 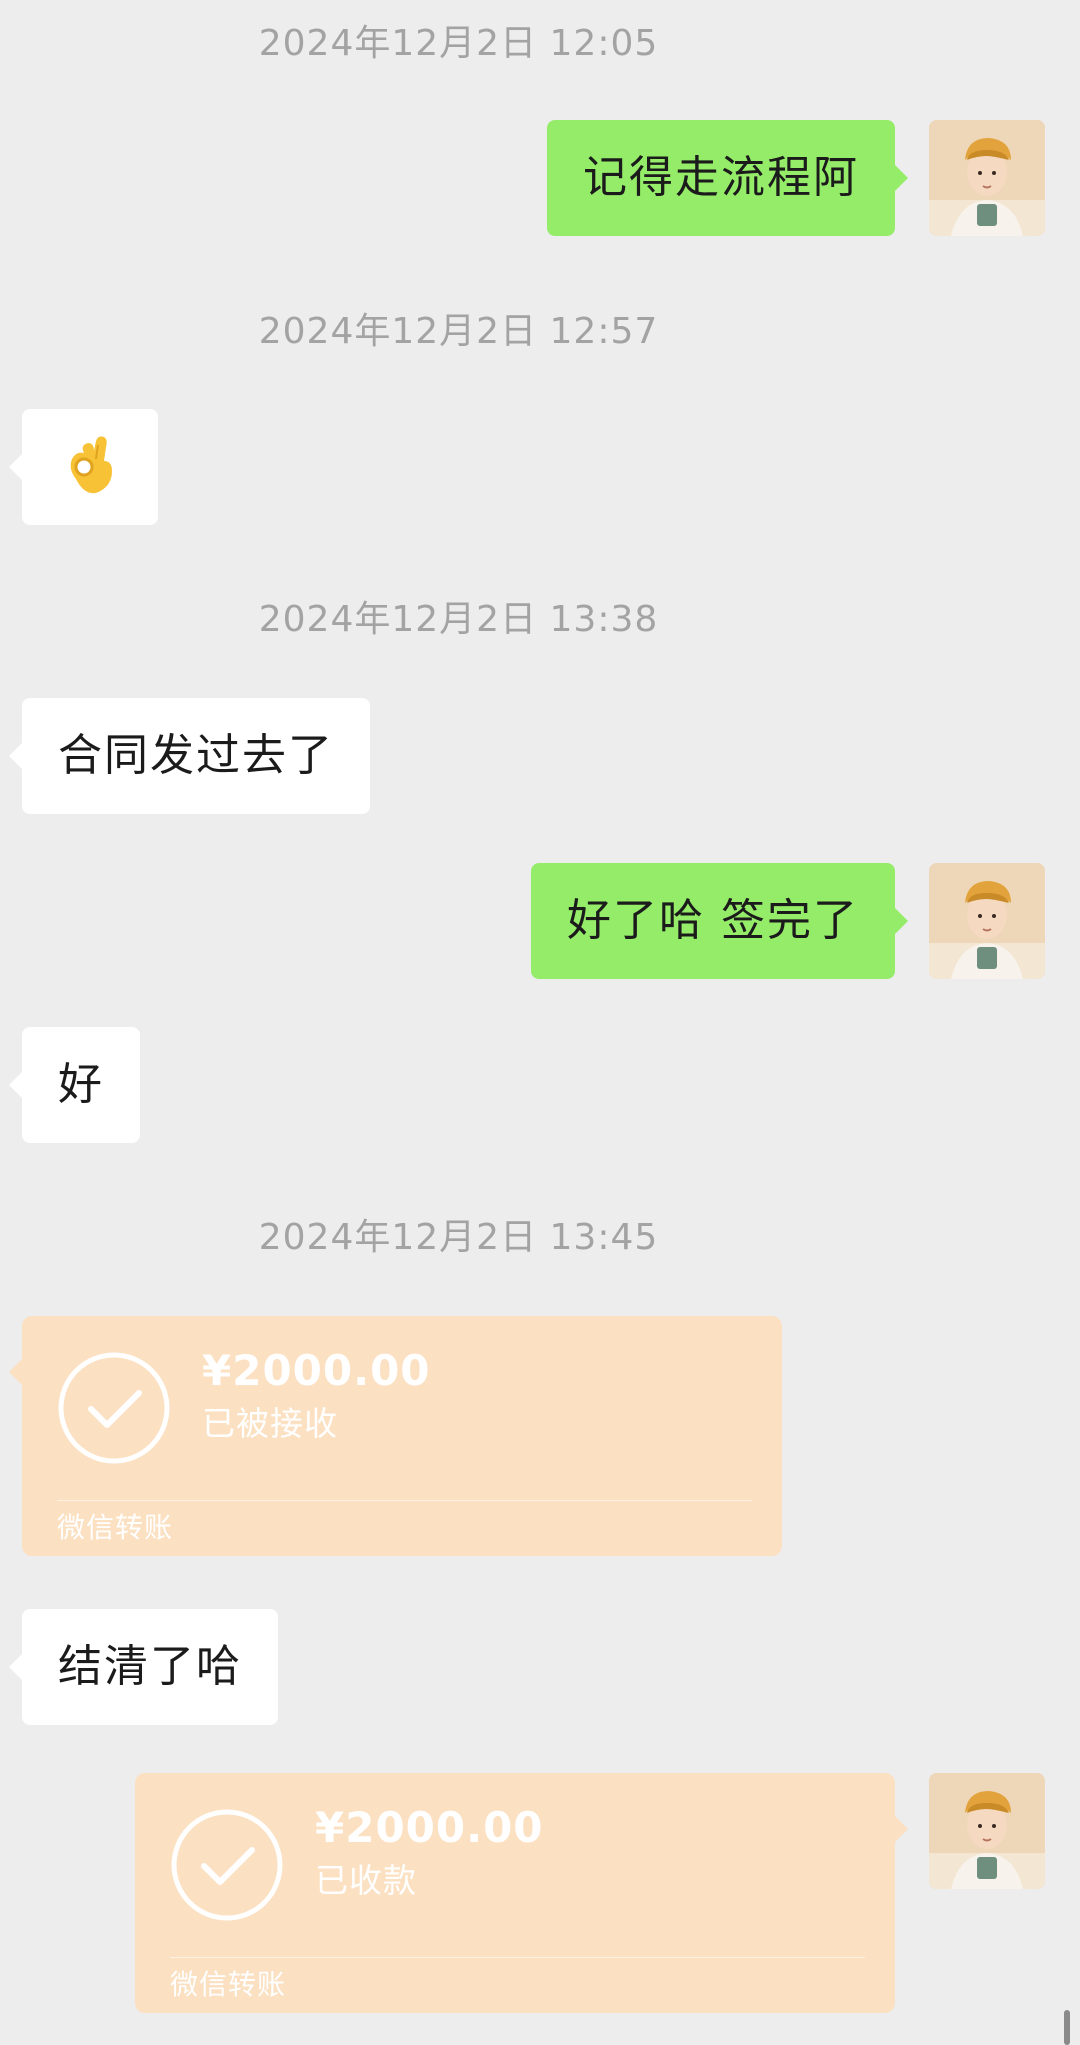 I want to click on timestamp: 2024年12月2日 13:45, so click(x=458, y=1237).